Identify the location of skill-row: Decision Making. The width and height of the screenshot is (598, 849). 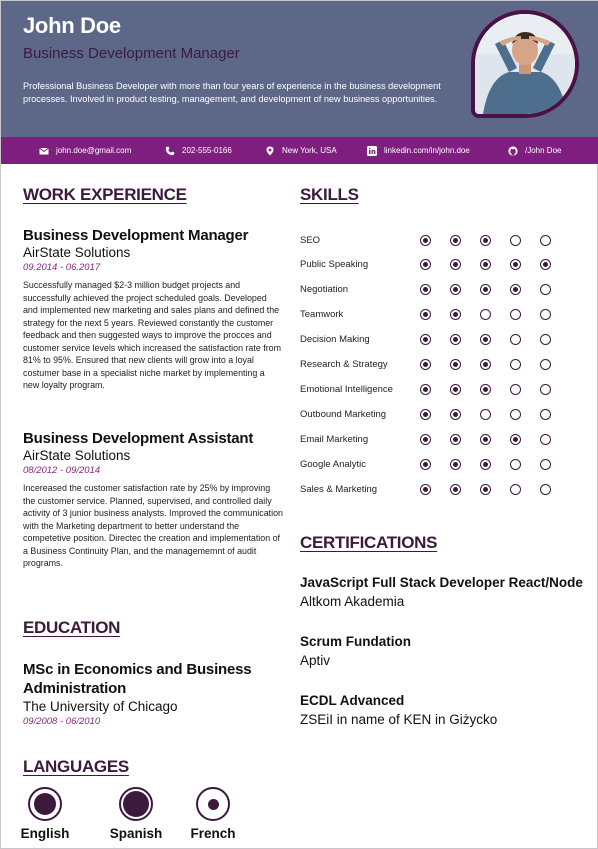
(435, 340).